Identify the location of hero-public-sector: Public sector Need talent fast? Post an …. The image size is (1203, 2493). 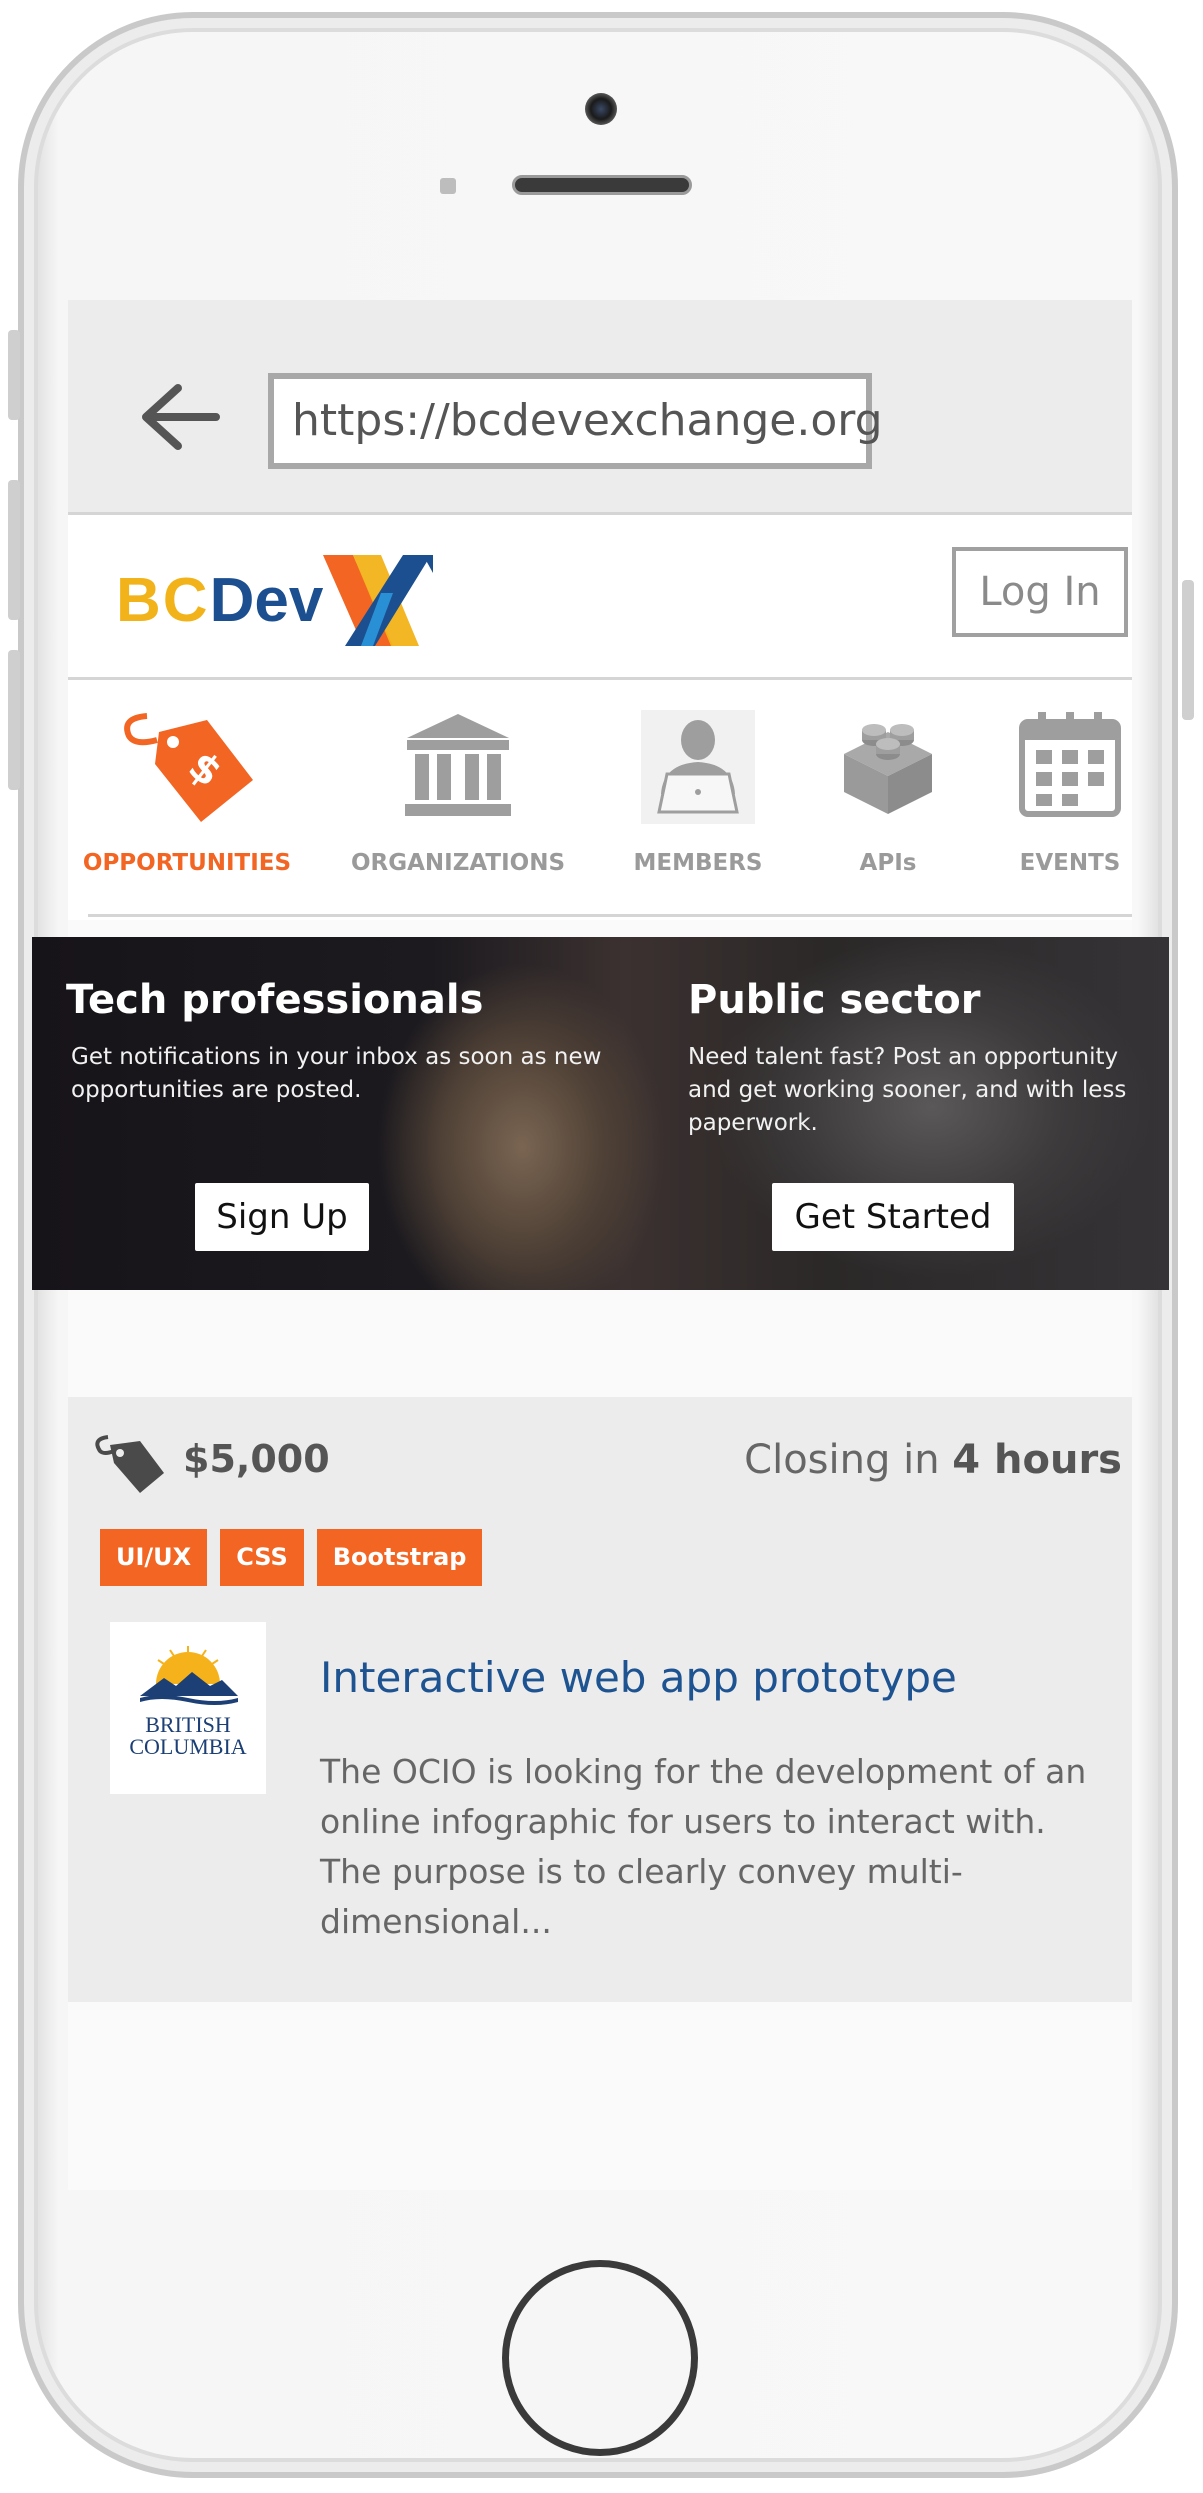
(918, 1058).